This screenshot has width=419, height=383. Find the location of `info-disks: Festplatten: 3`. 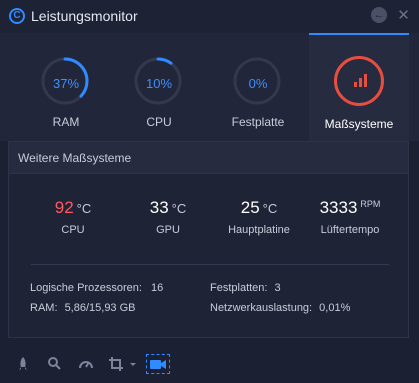

info-disks: Festplatten: 3 is located at coordinates (245, 288).